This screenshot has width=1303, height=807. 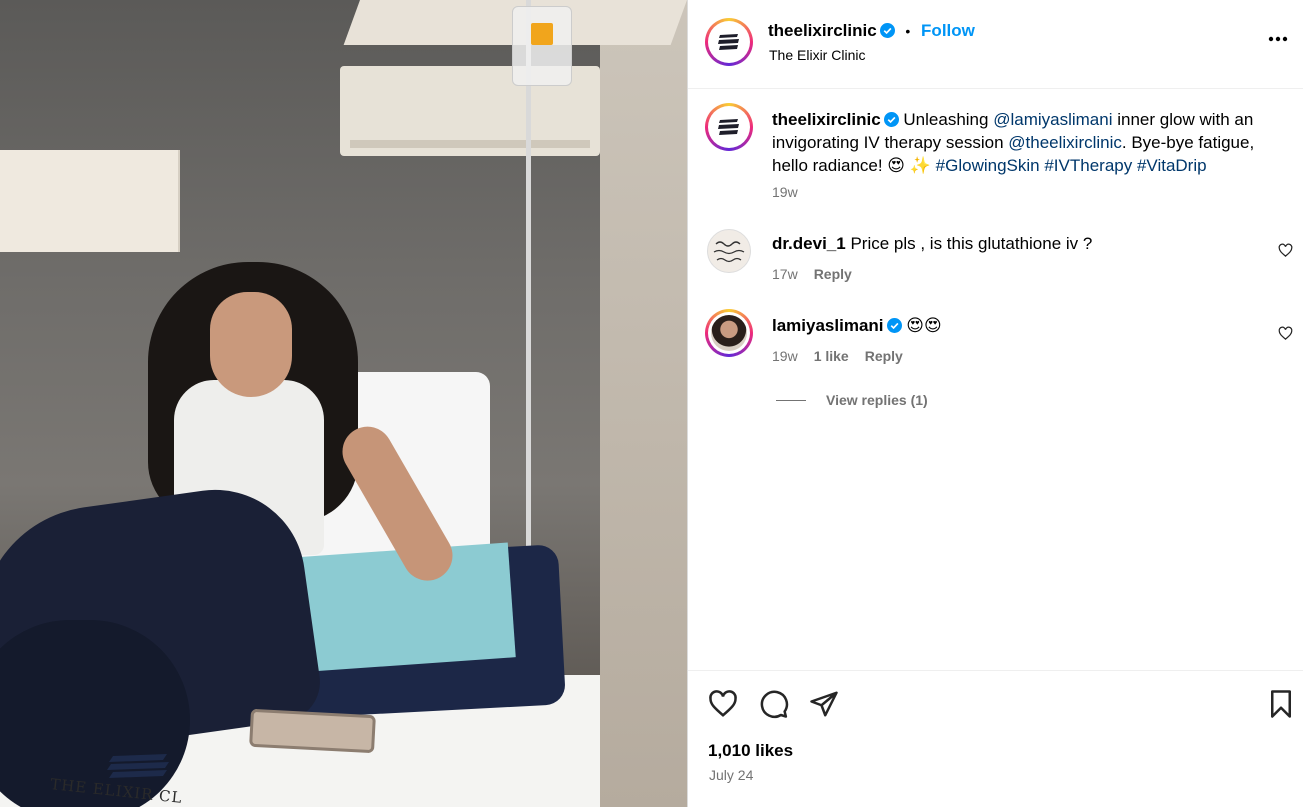 I want to click on follow-button: Follow, so click(x=948, y=30).